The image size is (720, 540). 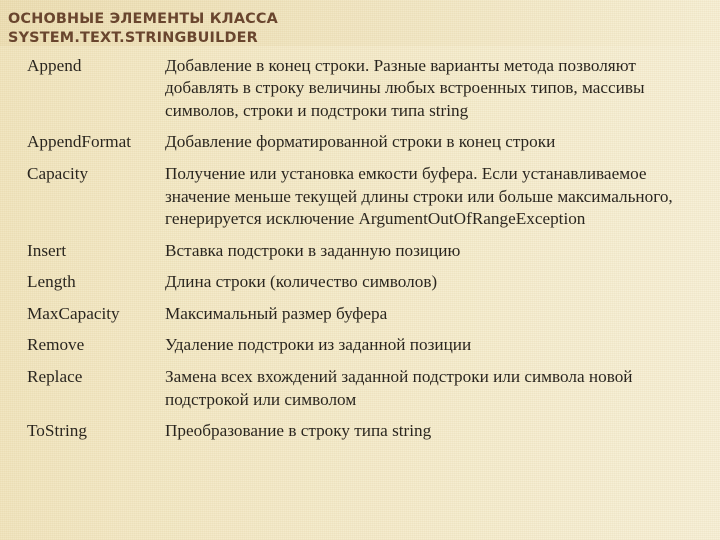 I want to click on member-name-cell: Remove, so click(x=56, y=345).